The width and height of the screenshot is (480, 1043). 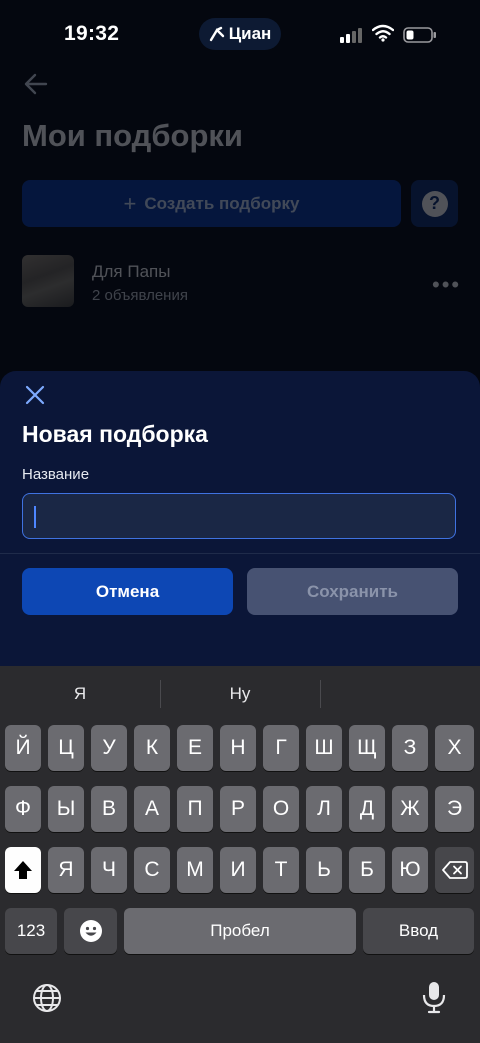 What do you see at coordinates (66, 748) in the screenshot?
I see `key: Ц` at bounding box center [66, 748].